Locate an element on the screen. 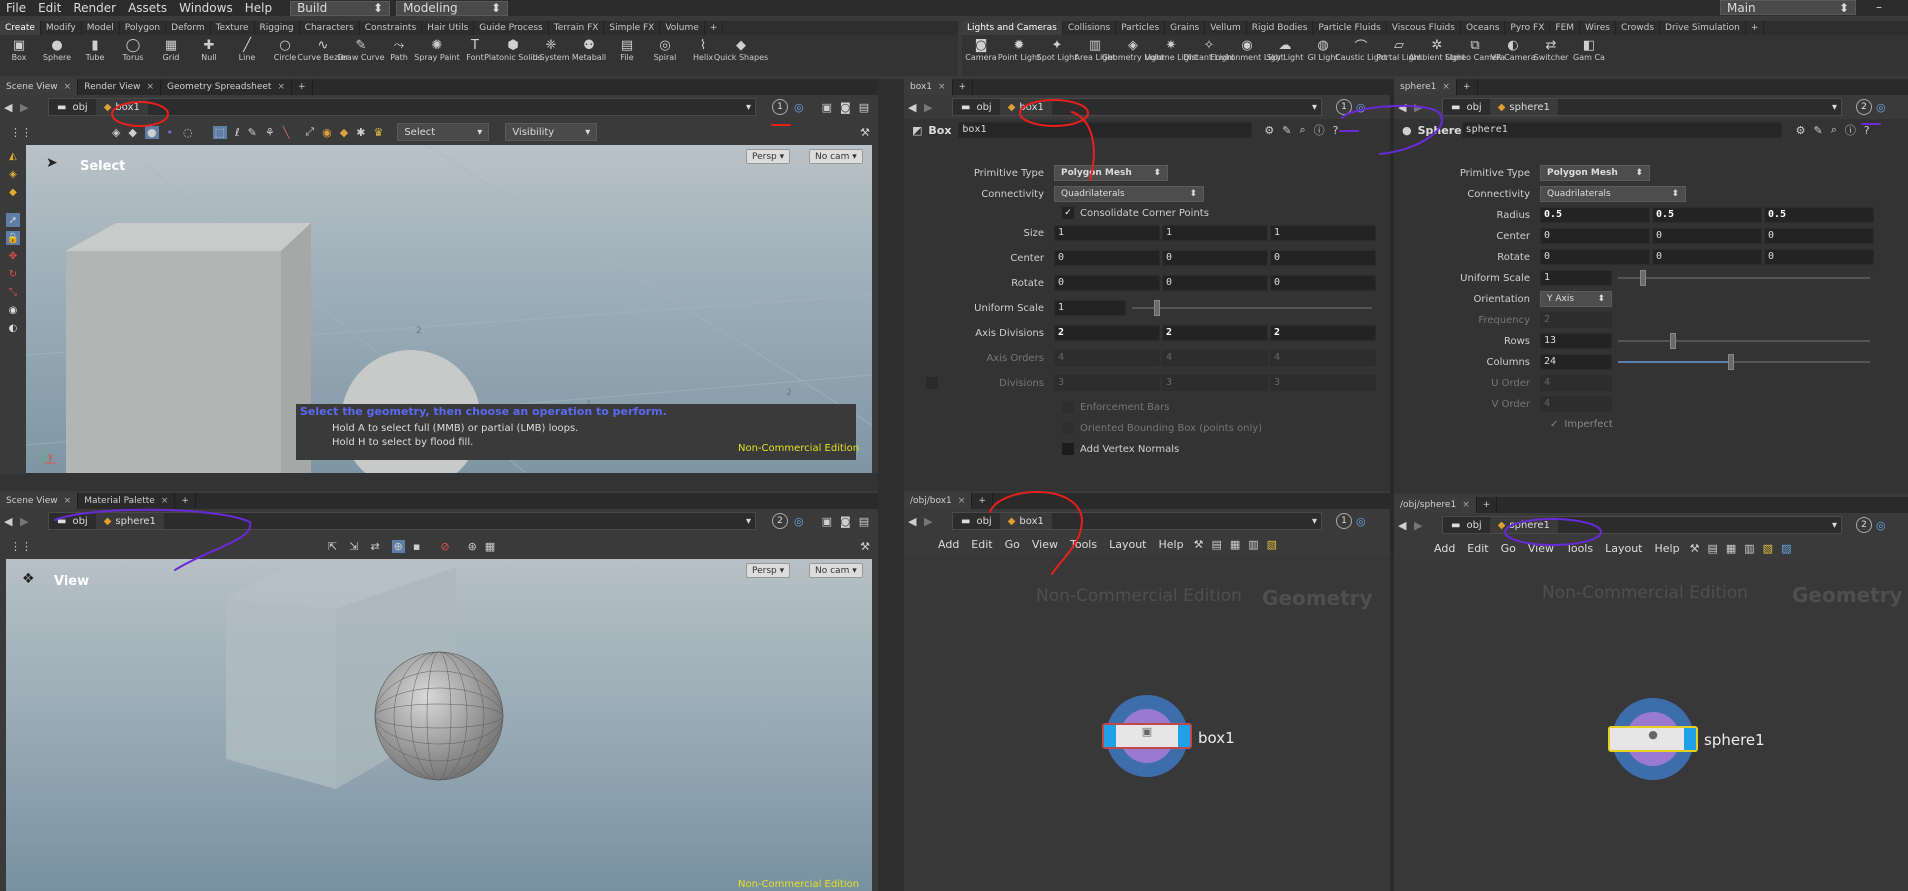 The image size is (1908, 891). menu-file: File is located at coordinates (16, 8).